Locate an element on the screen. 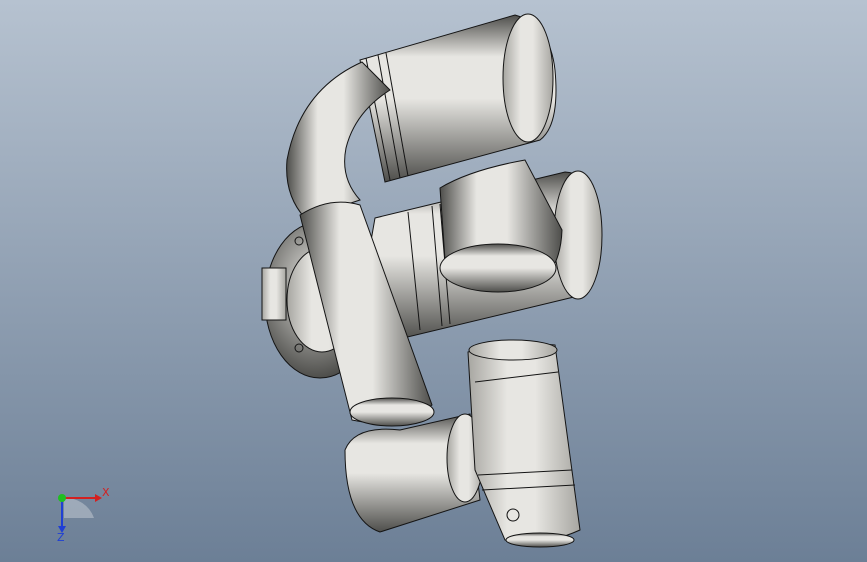  x-axis-label: X is located at coordinates (106, 492).